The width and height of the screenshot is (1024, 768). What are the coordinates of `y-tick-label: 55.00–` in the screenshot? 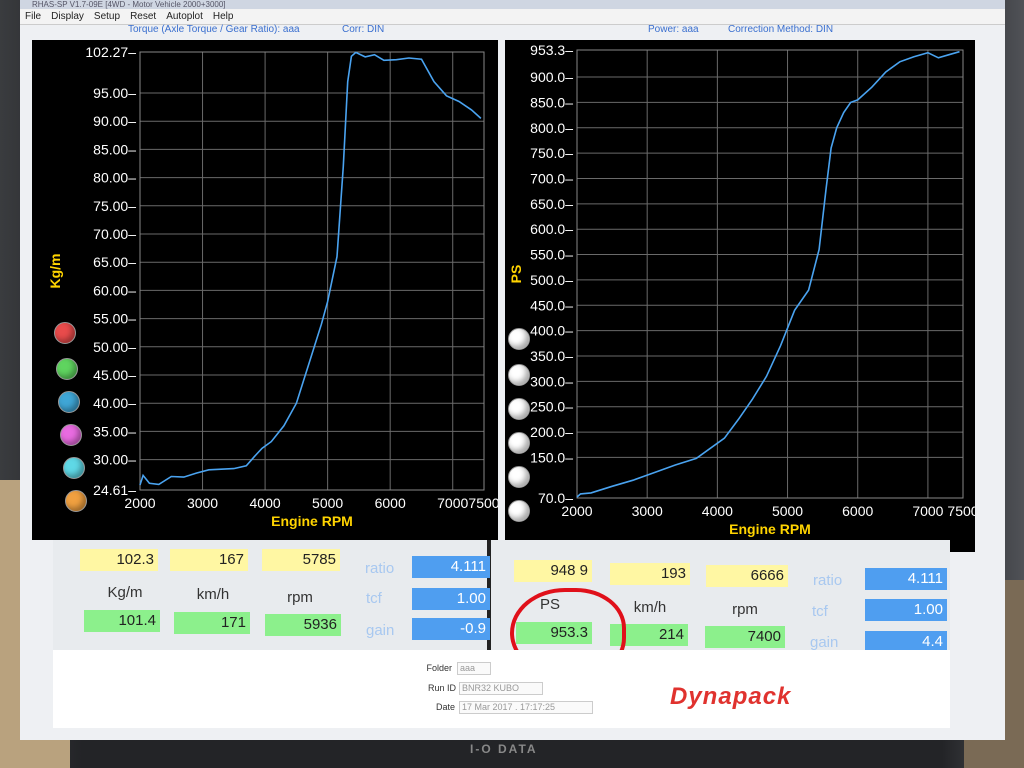 It's located at (114, 319).